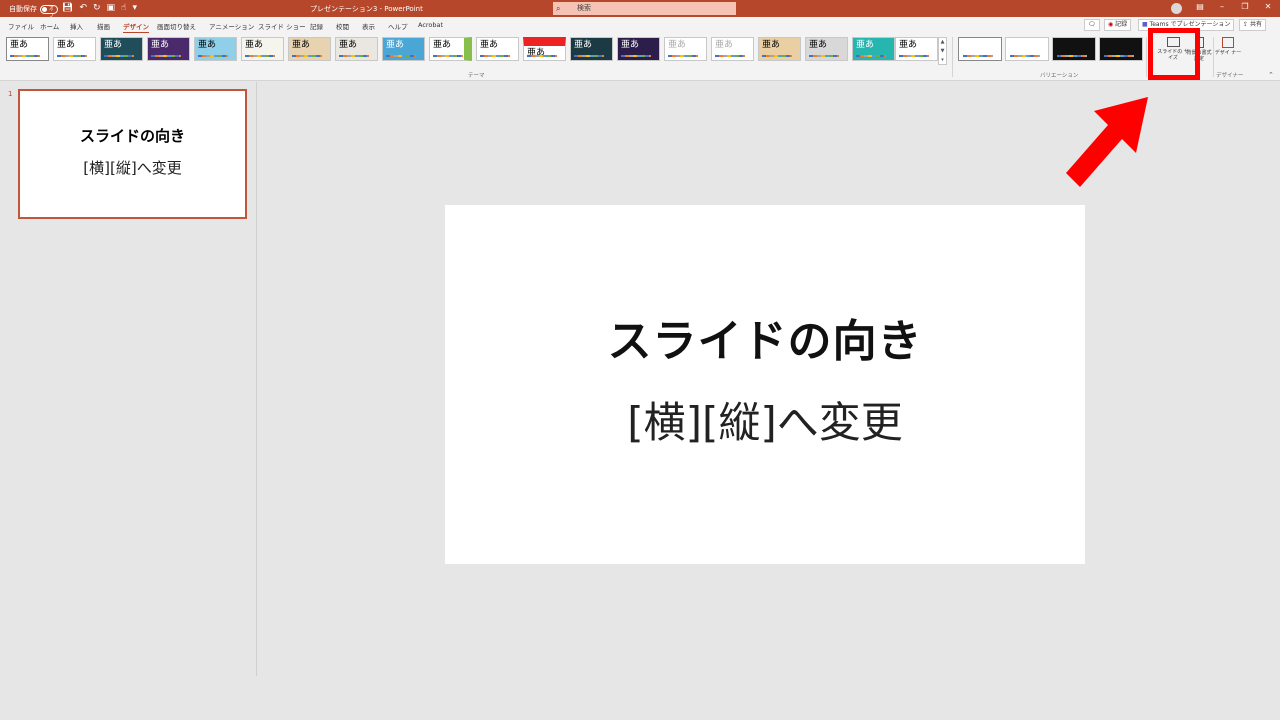  I want to click on teams-label: Teams でプレゼンテーション, so click(1190, 24).